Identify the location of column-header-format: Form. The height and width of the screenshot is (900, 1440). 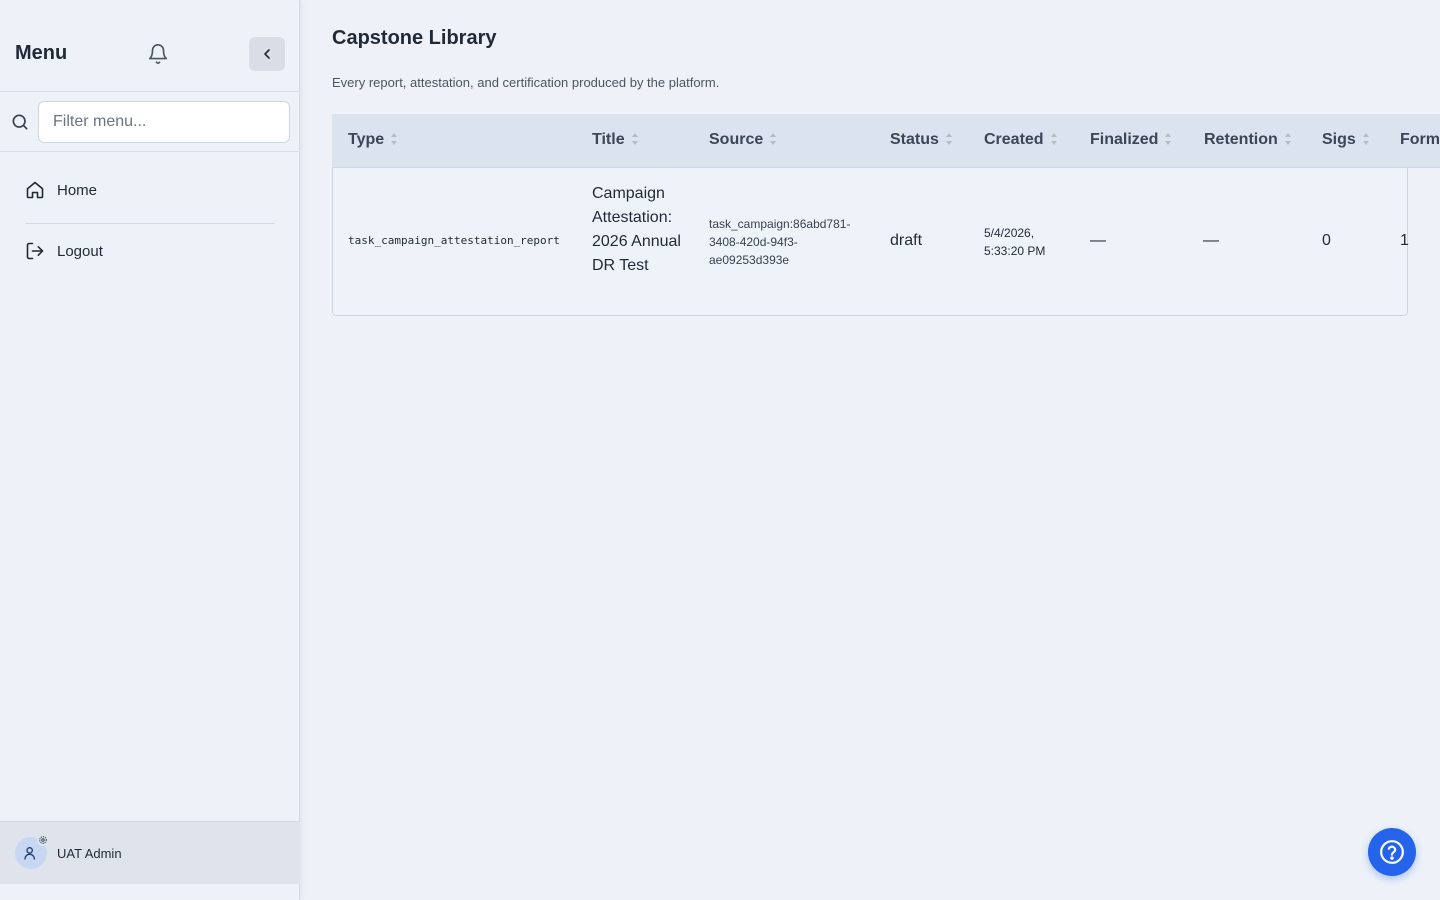
(1420, 140).